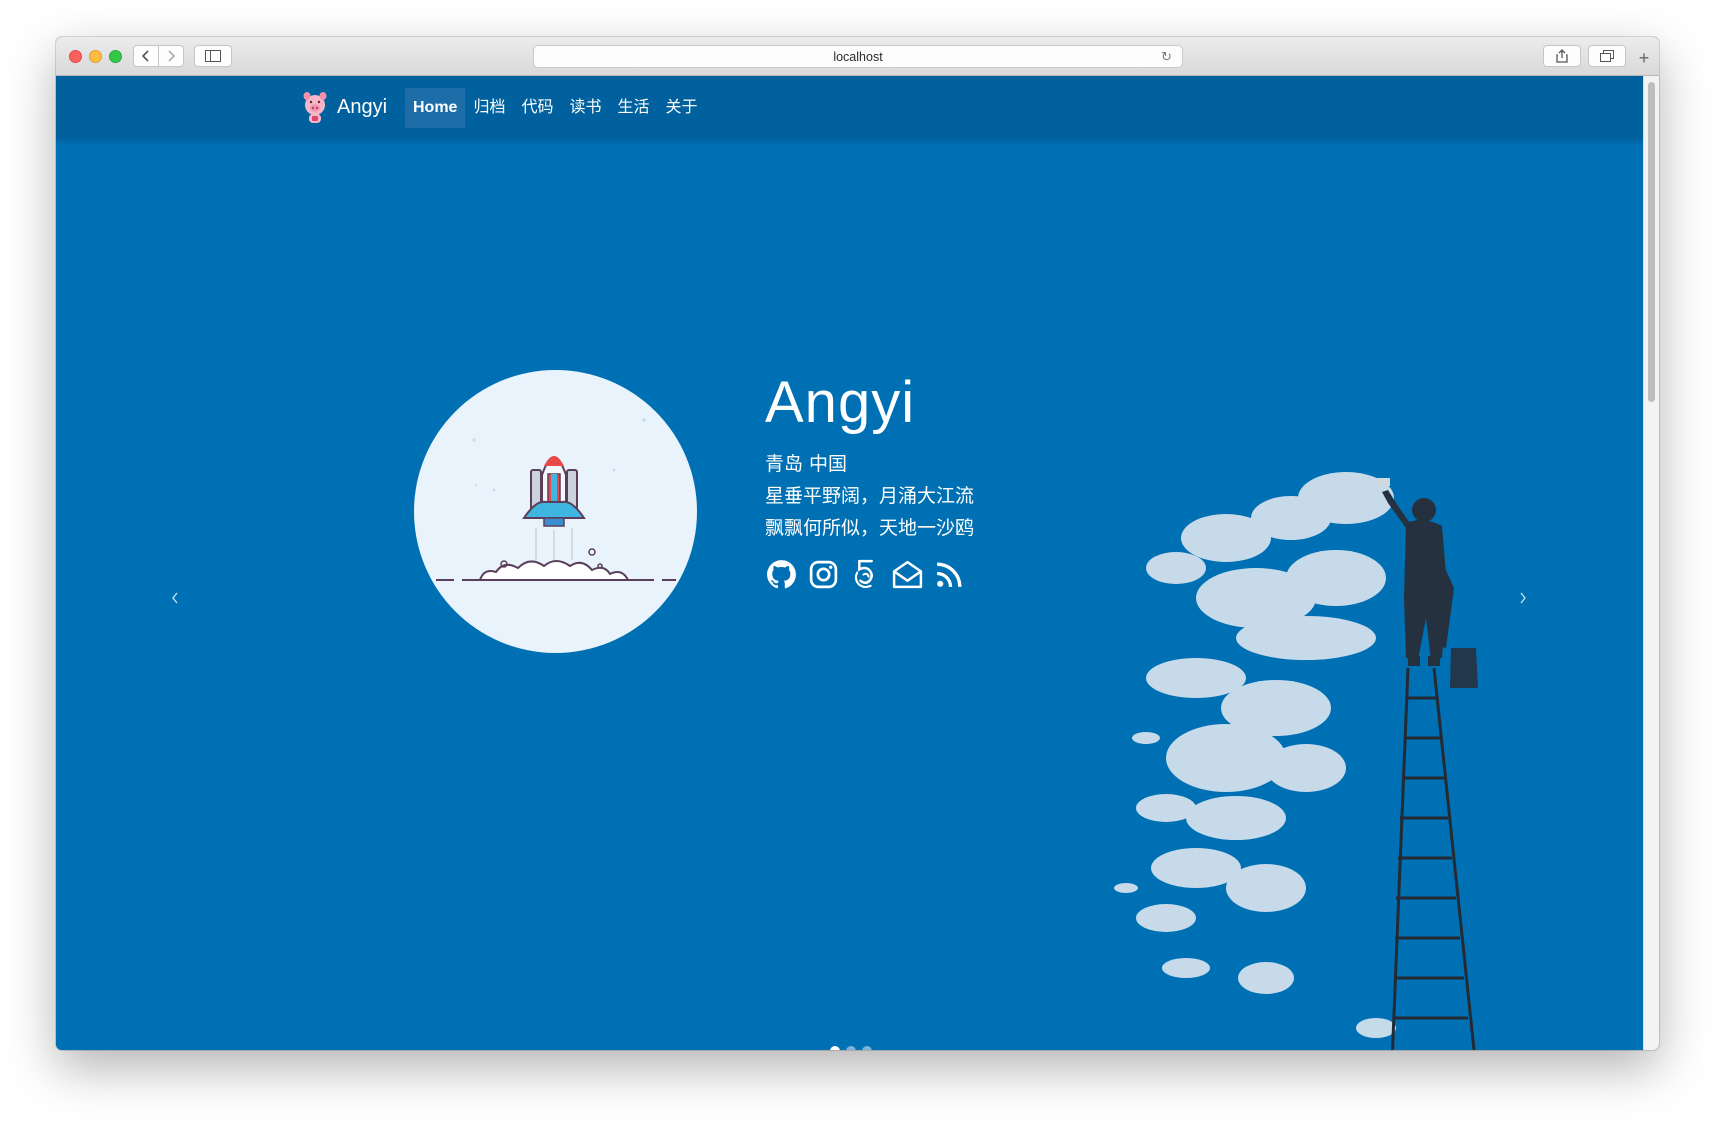 This screenshot has width=1714, height=1124. I want to click on sidebar-icon, so click(213, 56).